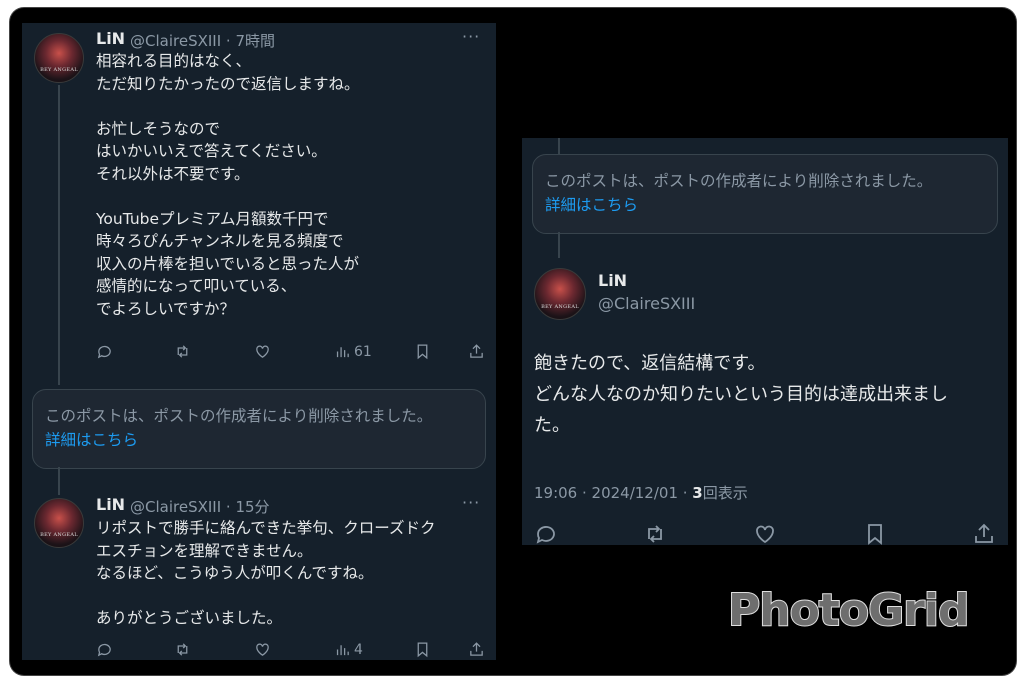 The width and height of the screenshot is (1024, 683). I want to click on author-handle-time: @ClaireSXIII · 7時間, so click(202, 40).